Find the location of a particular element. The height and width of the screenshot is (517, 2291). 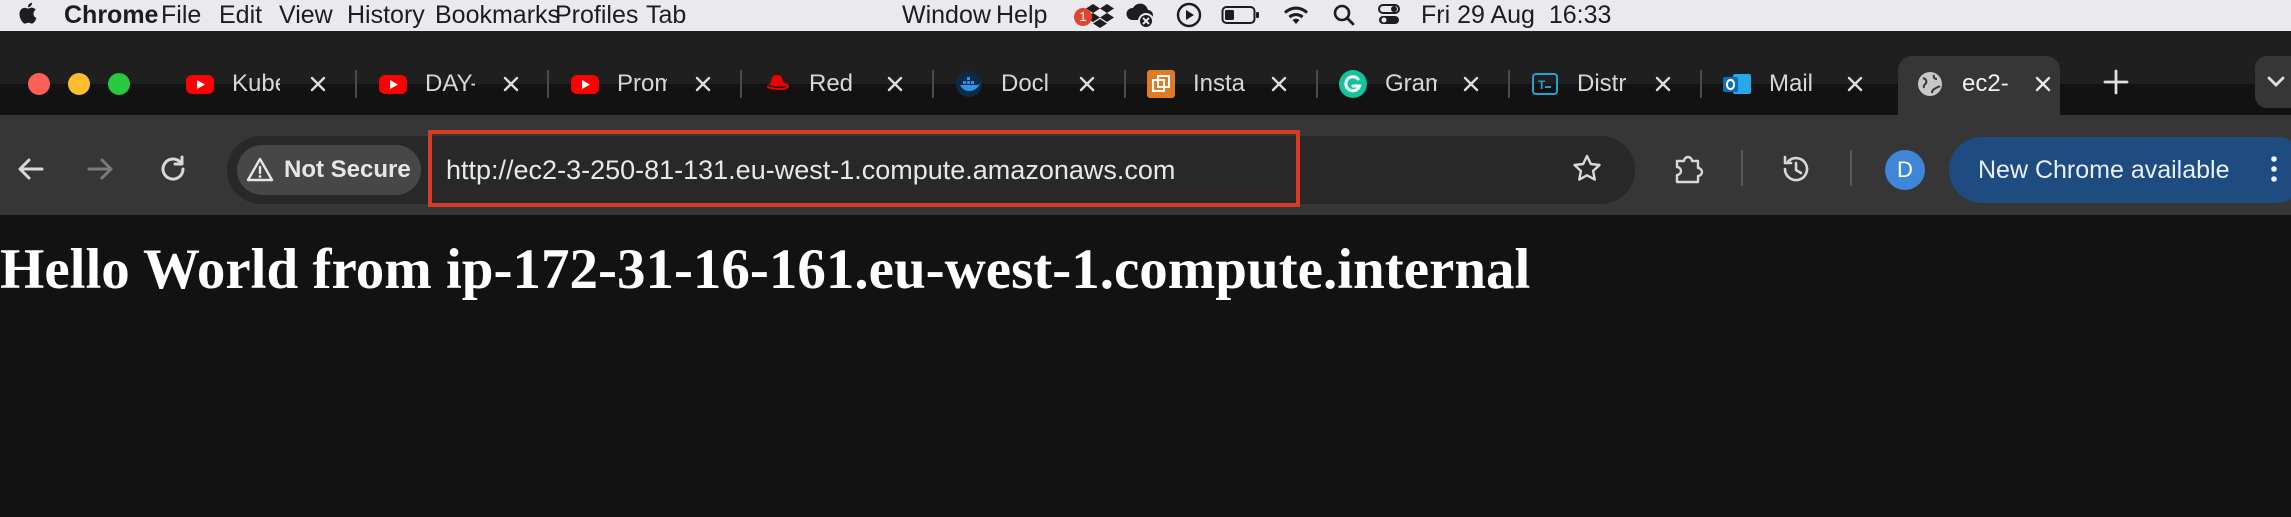

globe-icon is located at coordinates (1930, 84).